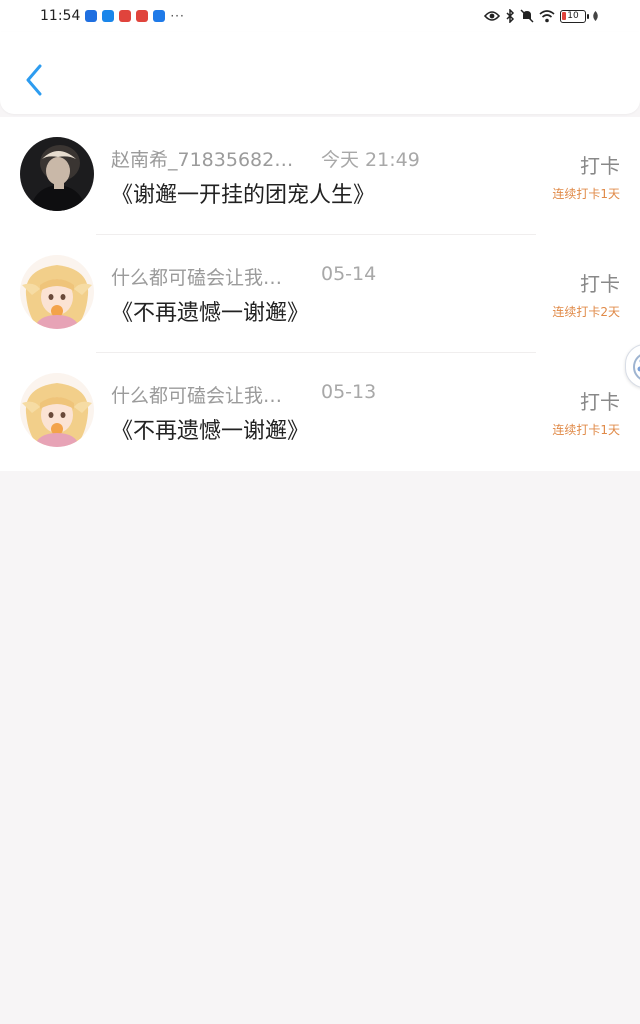 The height and width of the screenshot is (1024, 640). Describe the element at coordinates (60, 16) in the screenshot. I see `status-time: 11:54` at that location.